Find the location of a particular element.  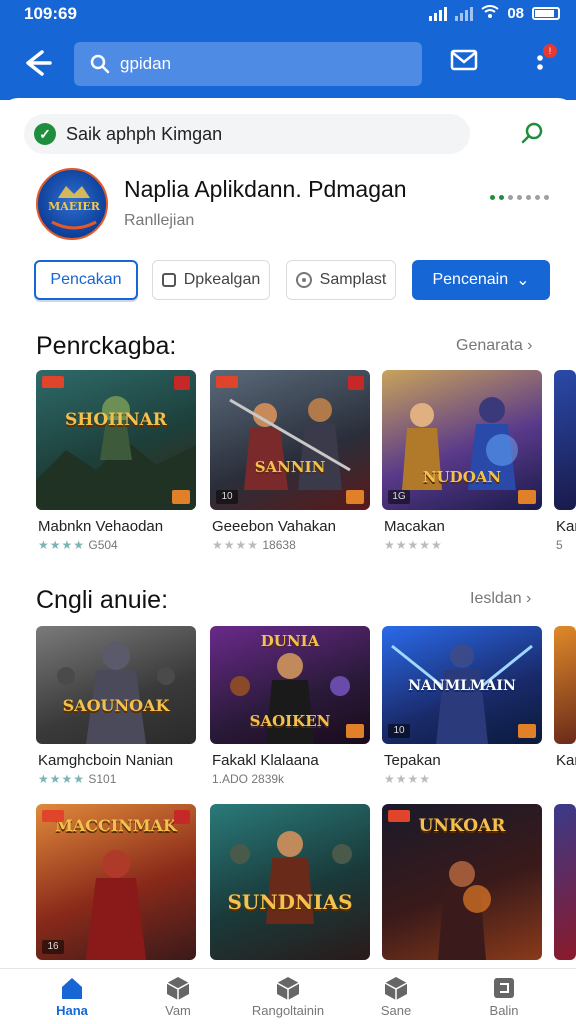

count-tag: 1G is located at coordinates (399, 497).